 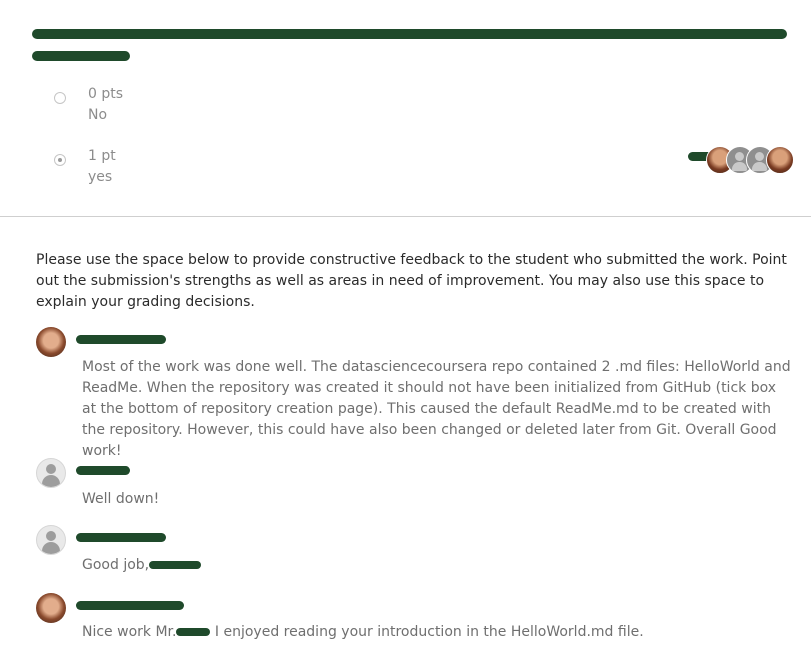 I want to click on option-points: 1 pt, so click(x=102, y=156).